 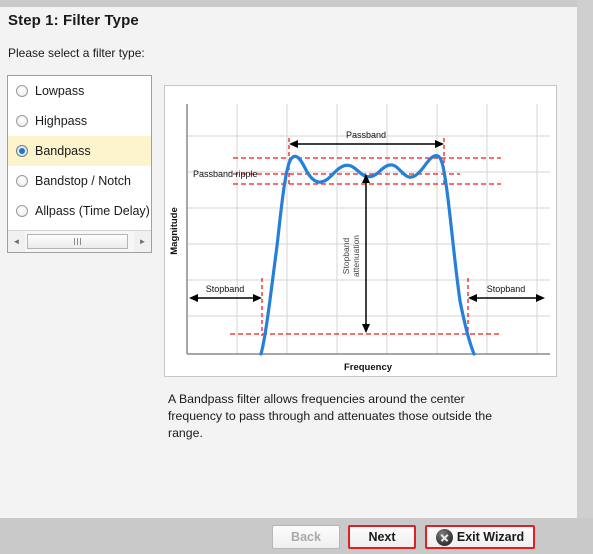 I want to click on chart-passband-ripple-label: Passband ripple, so click(x=225, y=174).